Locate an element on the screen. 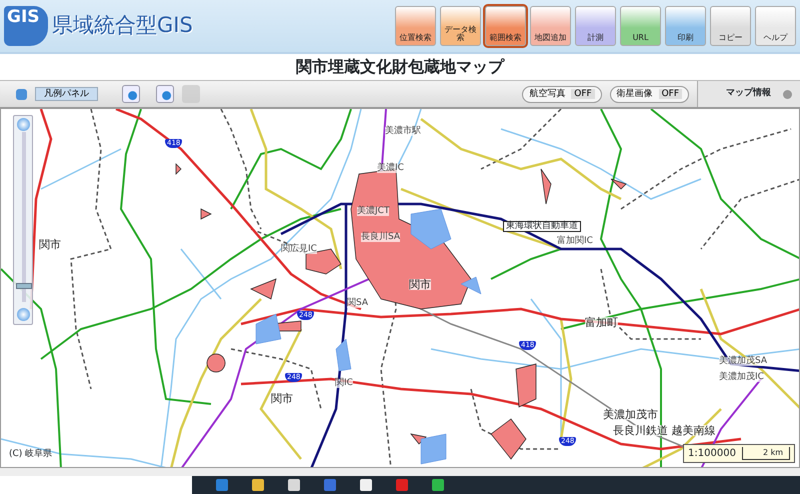 The width and height of the screenshot is (800, 494). toolbar-button: ヘルプ is located at coordinates (775, 26).